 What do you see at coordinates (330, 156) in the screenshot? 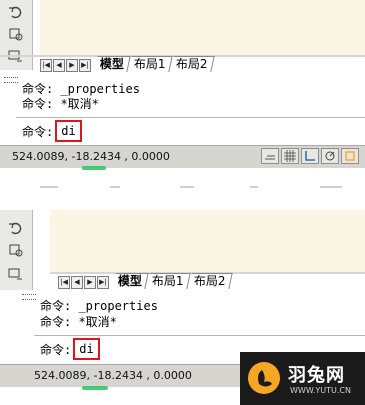
I see `polar-icon` at bounding box center [330, 156].